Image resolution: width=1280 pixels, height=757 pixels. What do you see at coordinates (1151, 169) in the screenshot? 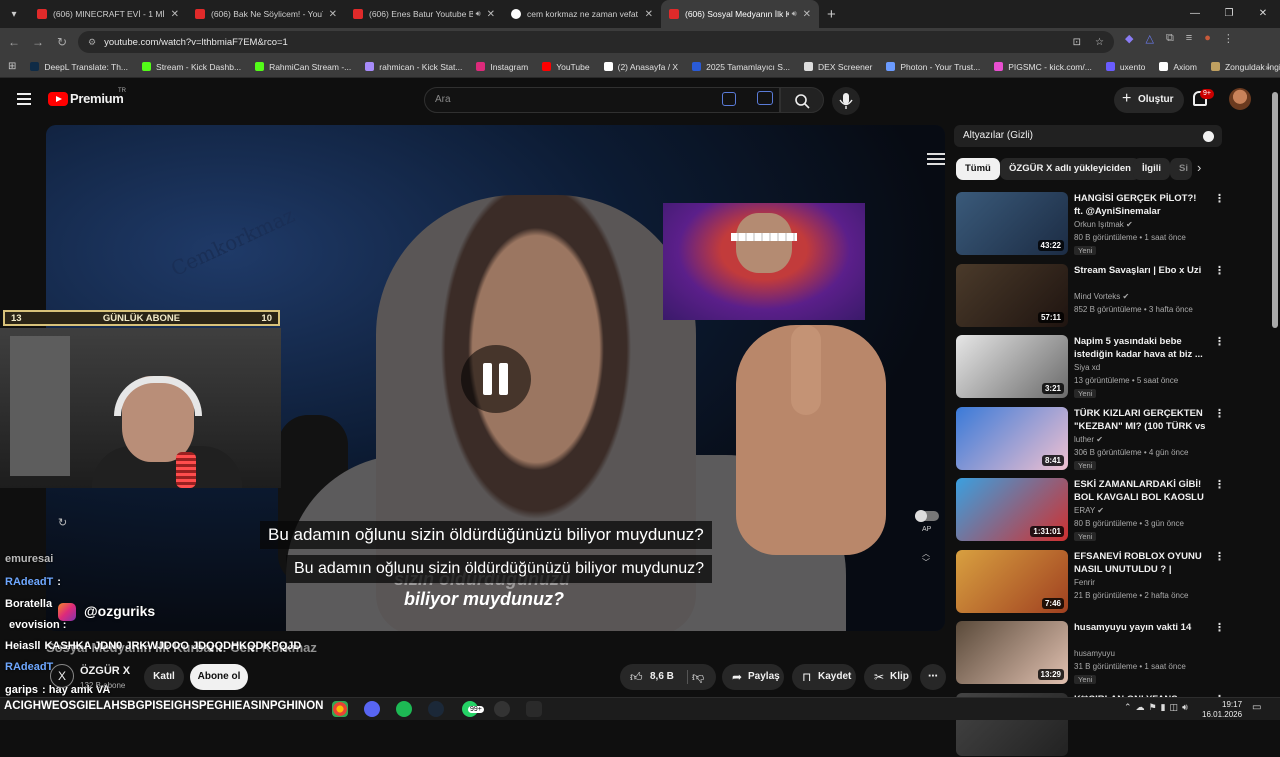
I see `filter-chip: İlgili` at bounding box center [1151, 169].